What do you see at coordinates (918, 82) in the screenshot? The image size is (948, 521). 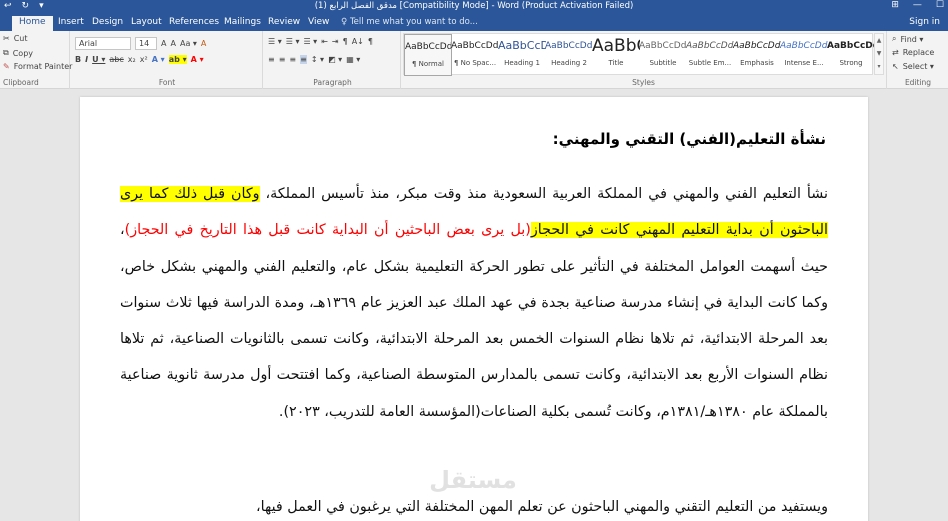 I see `editing-label: Editing` at bounding box center [918, 82].